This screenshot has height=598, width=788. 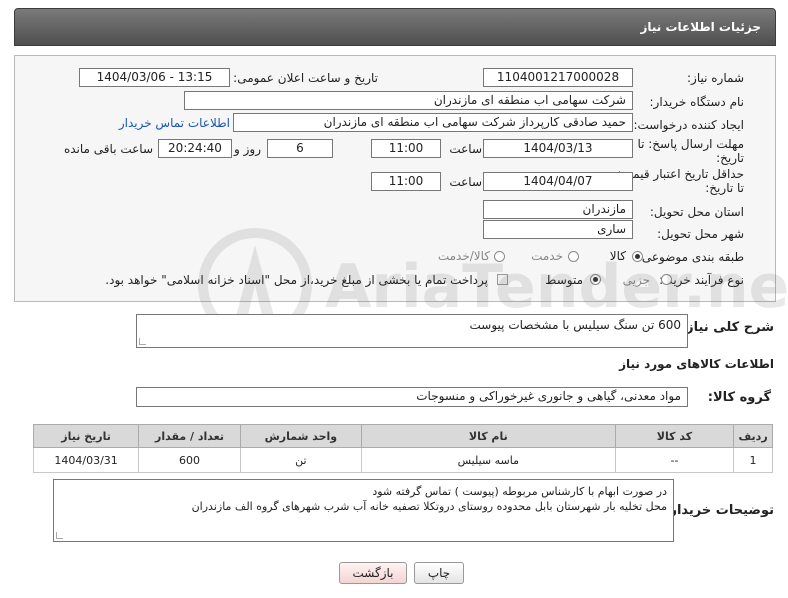 What do you see at coordinates (465, 149) in the screenshot?
I see `deadline-time-label: ساعت` at bounding box center [465, 149].